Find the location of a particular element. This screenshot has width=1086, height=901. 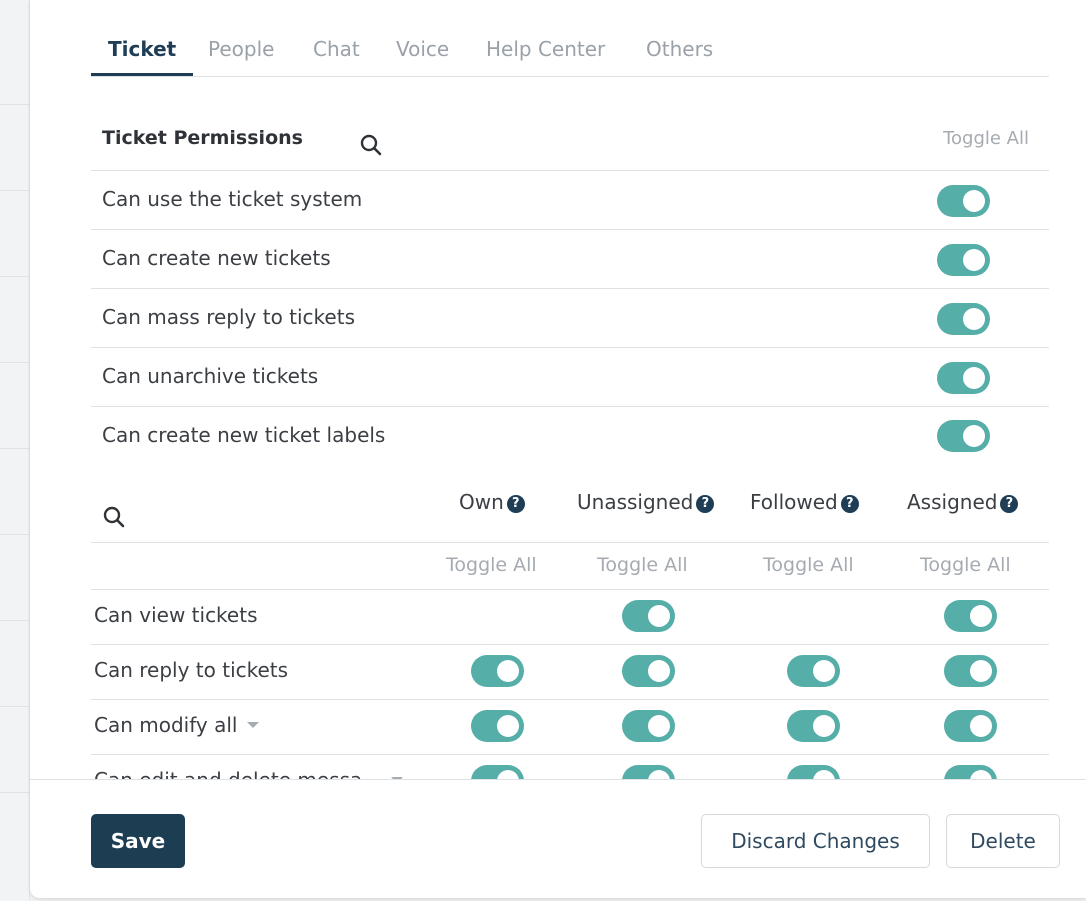

column-header-assigned: Assigned? is located at coordinates (963, 502).